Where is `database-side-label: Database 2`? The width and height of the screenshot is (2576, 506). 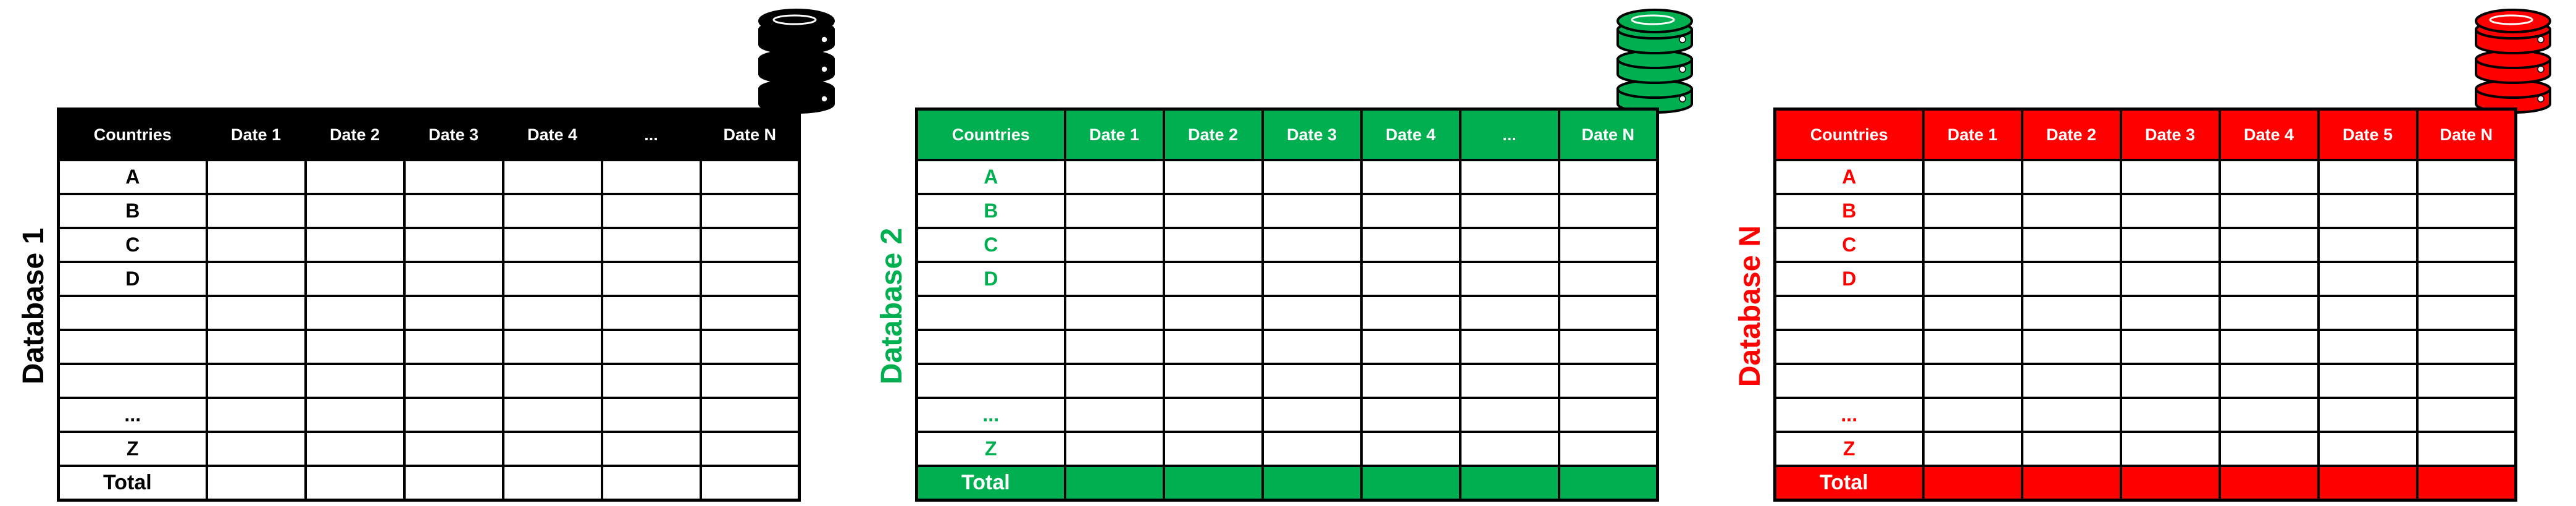
database-side-label: Database 2 is located at coordinates (892, 306).